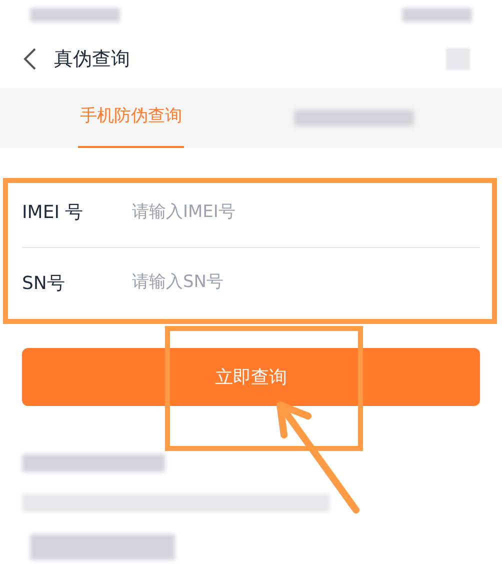 The image size is (502, 573). Describe the element at coordinates (306, 283) in the screenshot. I see `input-field: 请输入SN号` at that location.